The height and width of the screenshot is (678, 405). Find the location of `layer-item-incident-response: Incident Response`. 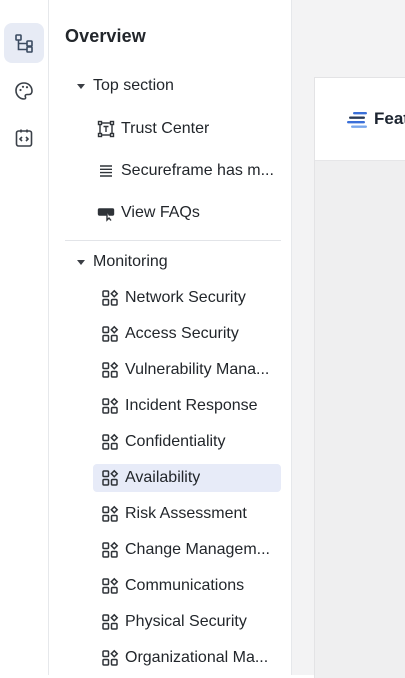

layer-item-incident-response: Incident Response is located at coordinates (187, 406).